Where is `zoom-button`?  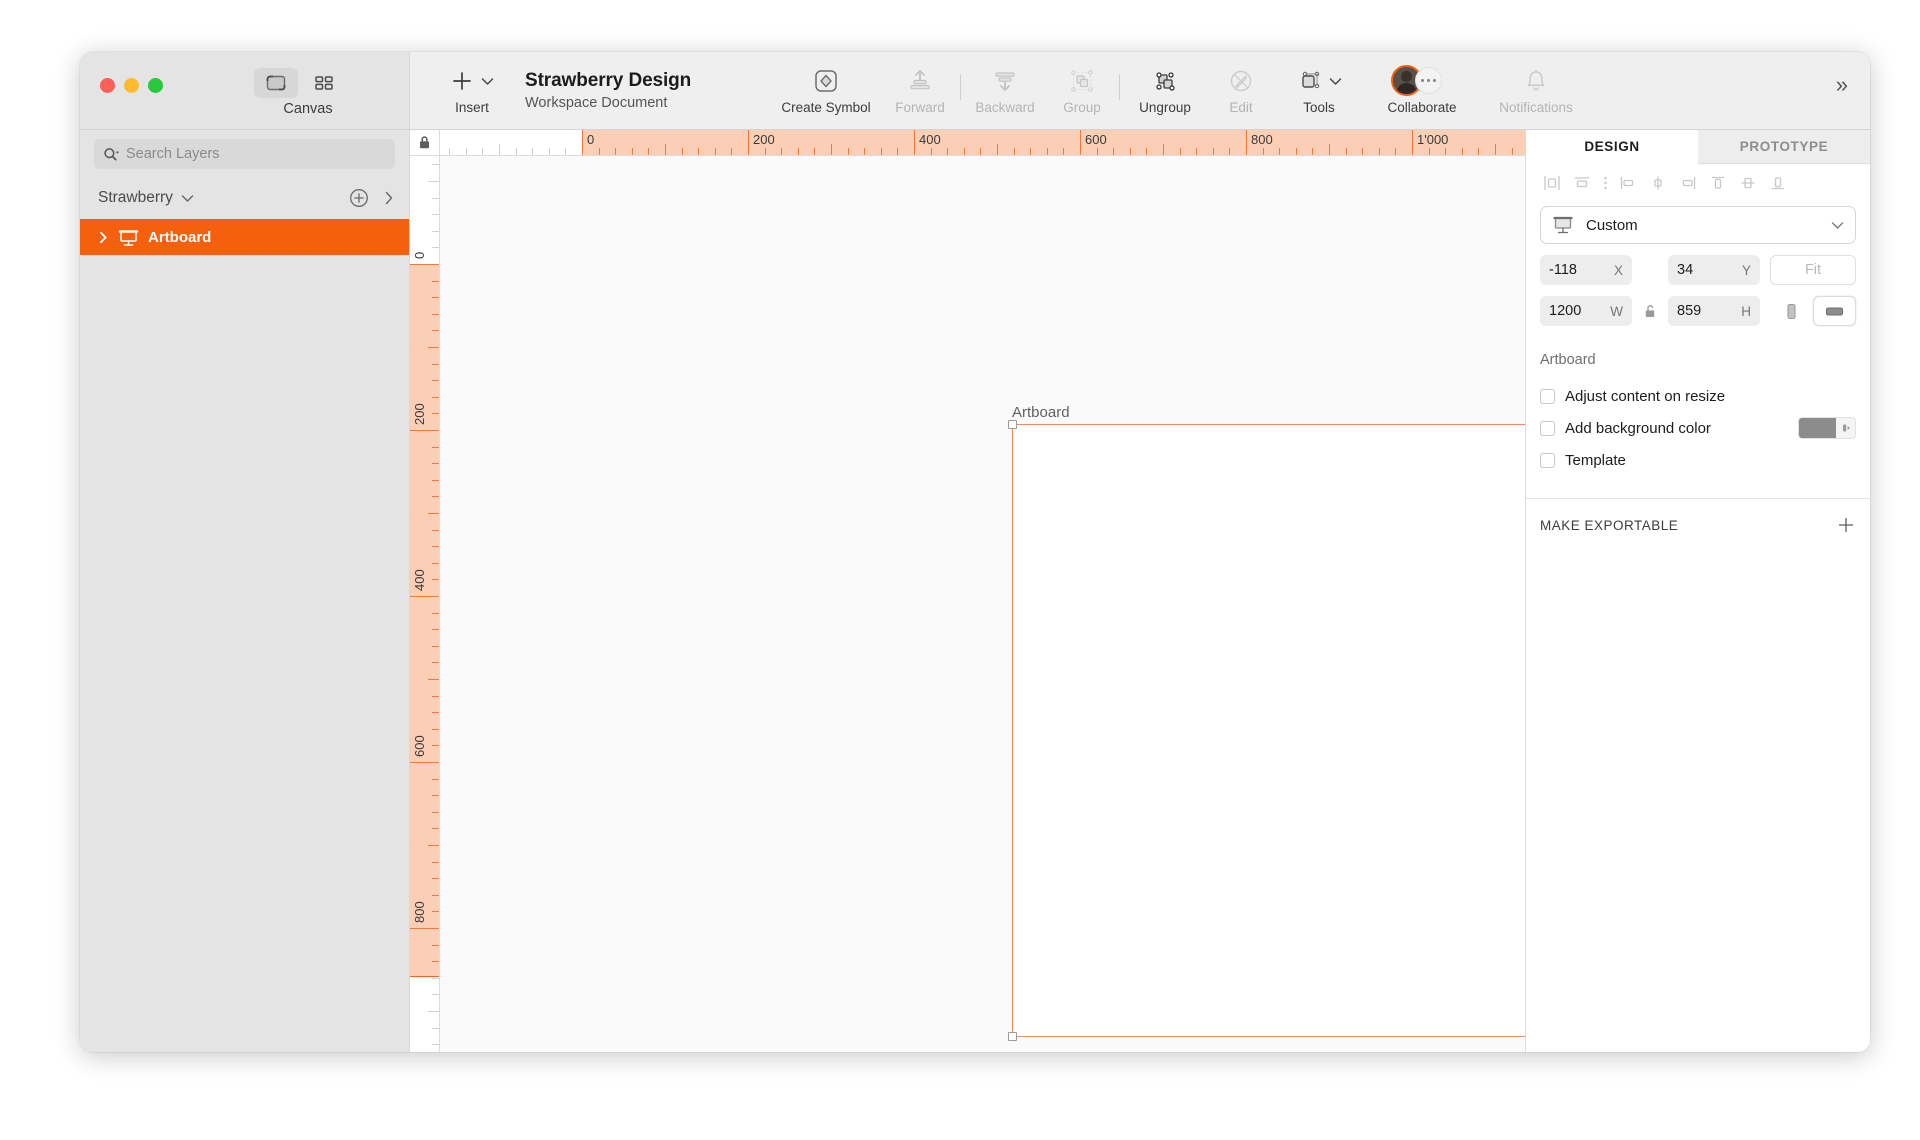 zoom-button is located at coordinates (155, 85).